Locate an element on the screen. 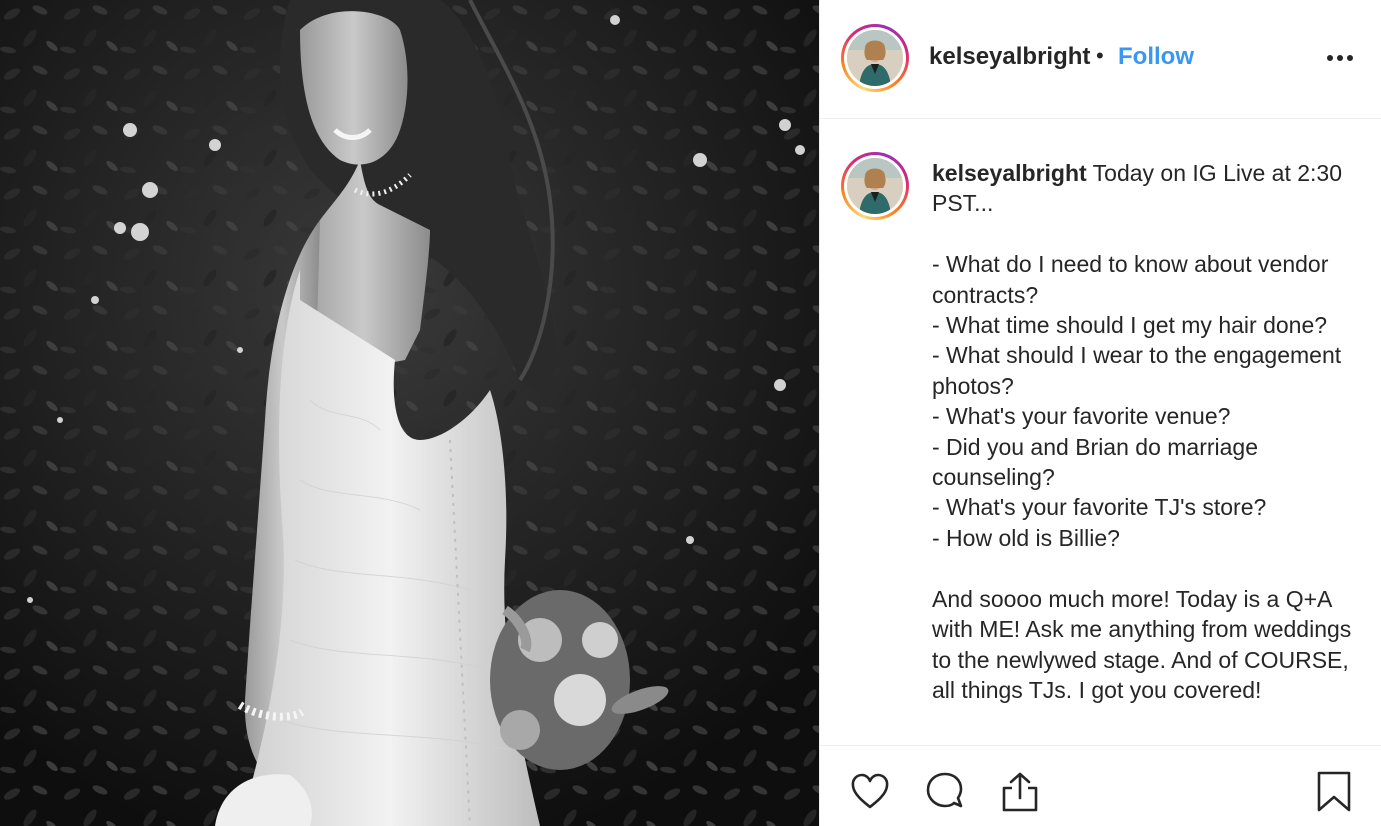  heart-icon is located at coordinates (870, 792).